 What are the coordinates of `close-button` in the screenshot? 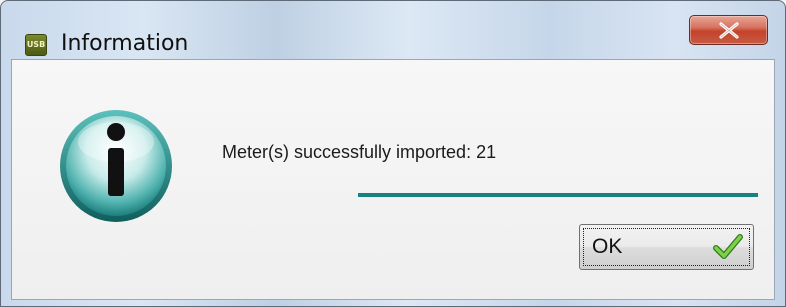 It's located at (728, 30).